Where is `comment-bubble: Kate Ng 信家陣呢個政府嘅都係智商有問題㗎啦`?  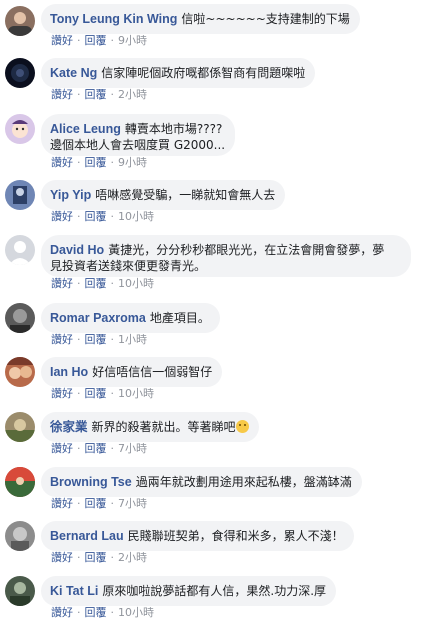 comment-bubble: Kate Ng 信家陣呢個政府嘅都係智商有問題㗎啦 is located at coordinates (178, 73).